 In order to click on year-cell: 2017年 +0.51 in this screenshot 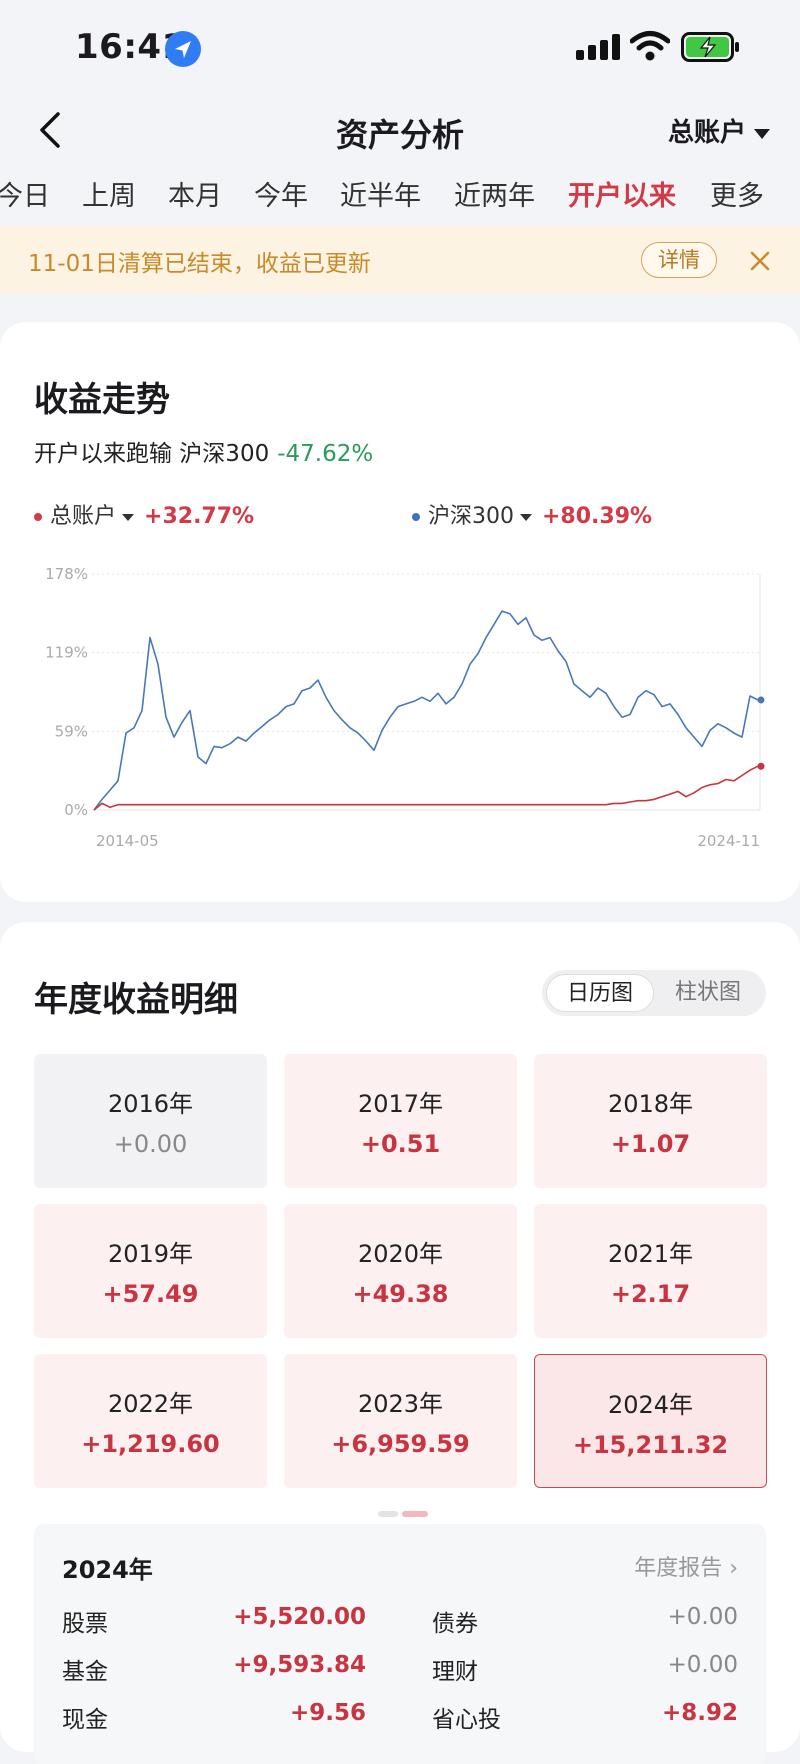, I will do `click(400, 1121)`.